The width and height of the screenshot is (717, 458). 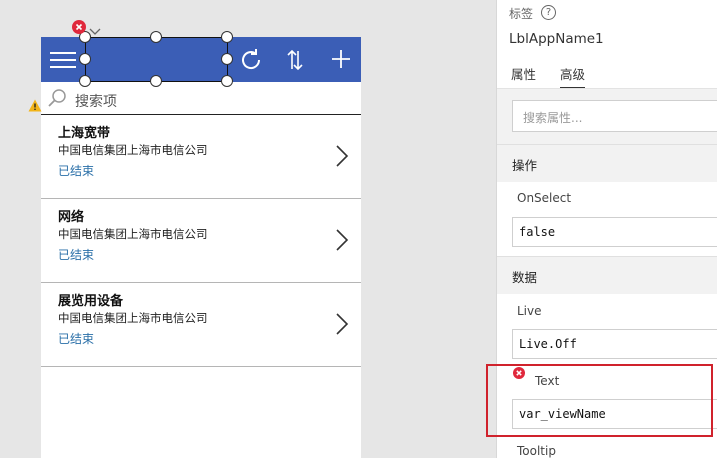 What do you see at coordinates (201, 325) in the screenshot?
I see `gallery-item: 展览用设备 中国电信集团上海市电信公司 已结束` at bounding box center [201, 325].